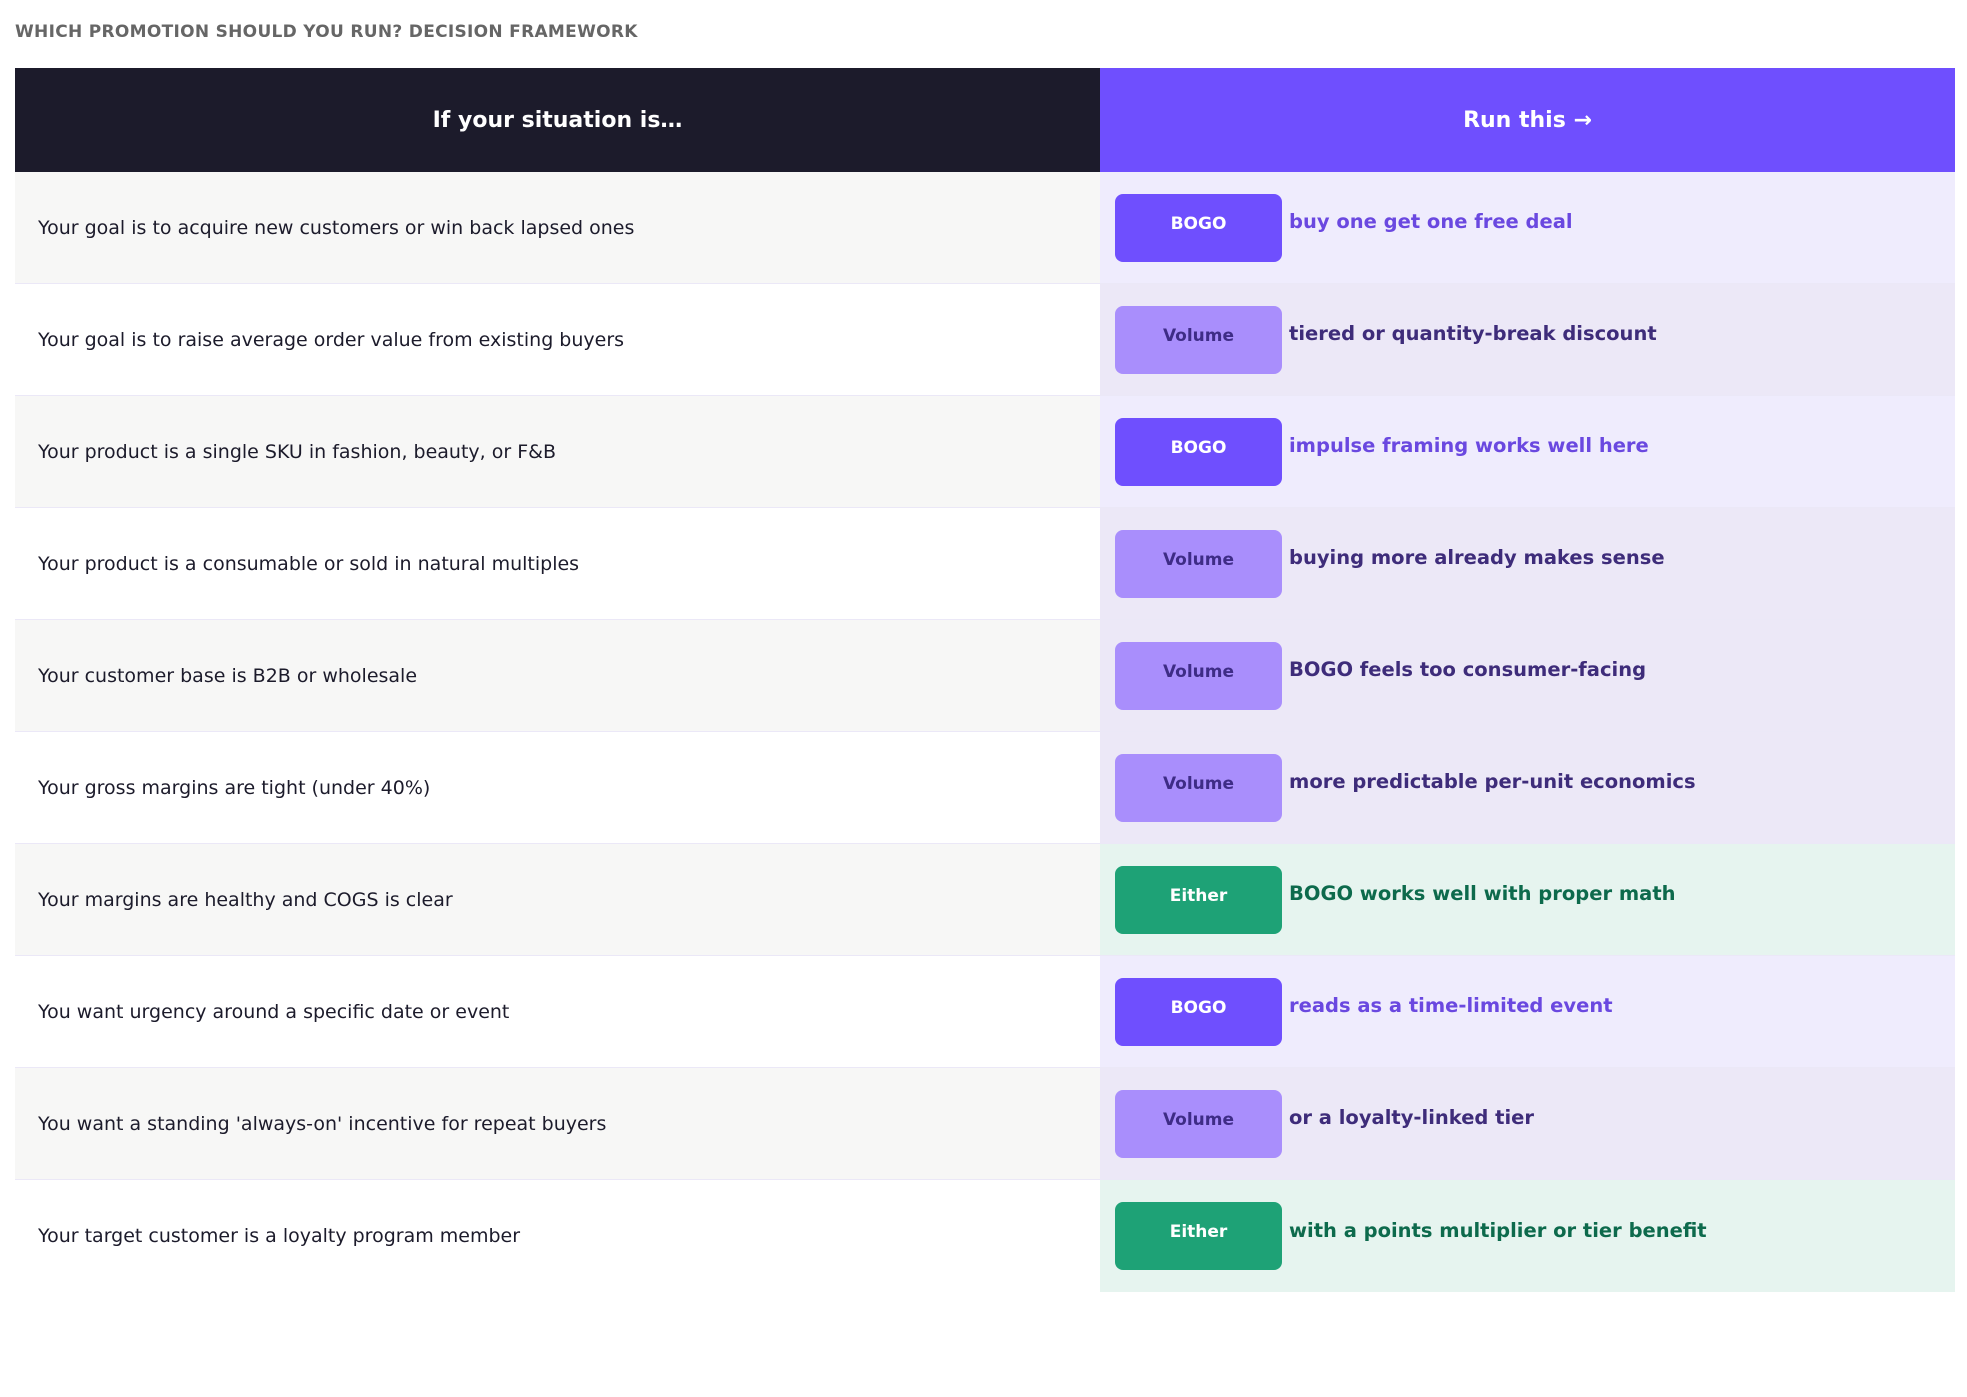 This screenshot has height=1397, width=1967. I want to click on recommendation-note: BOGO works well with proper math, so click(1482, 893).